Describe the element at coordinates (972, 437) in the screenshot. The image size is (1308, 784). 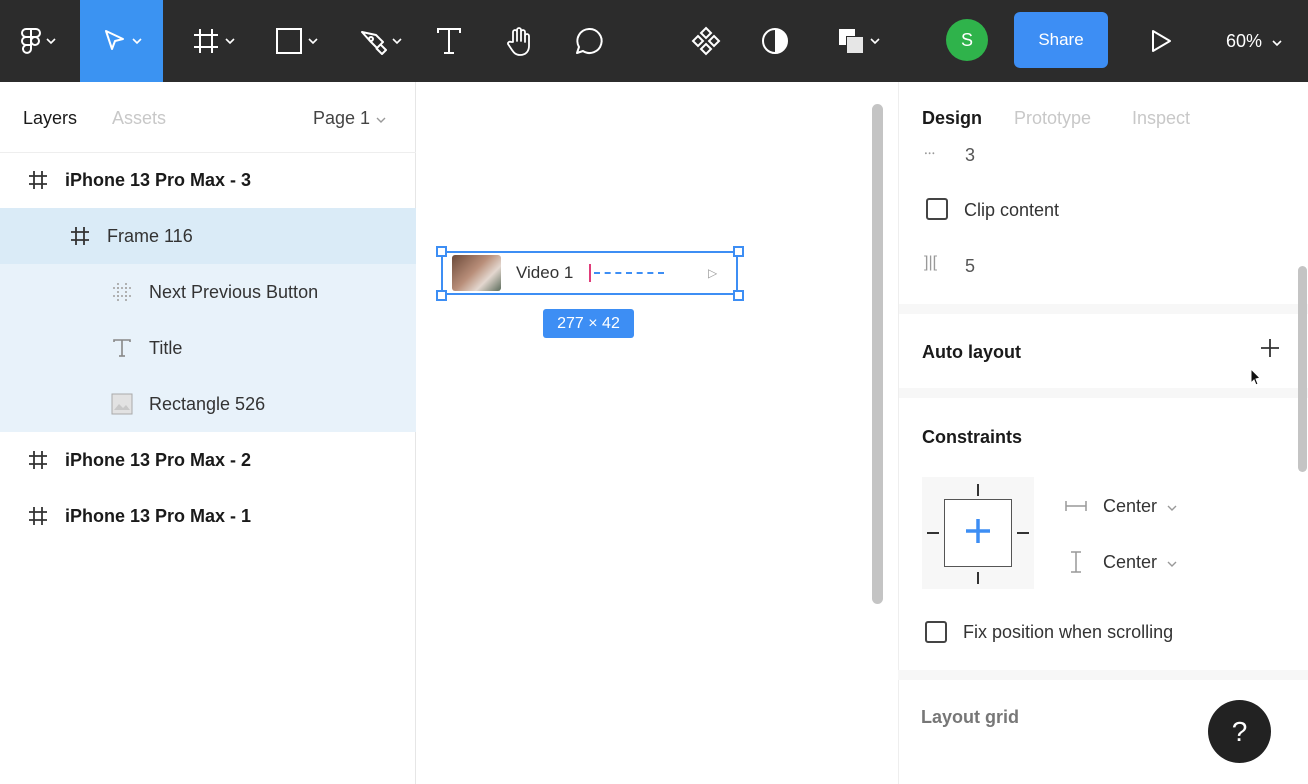
I see `constraints-title: Constraints` at that location.